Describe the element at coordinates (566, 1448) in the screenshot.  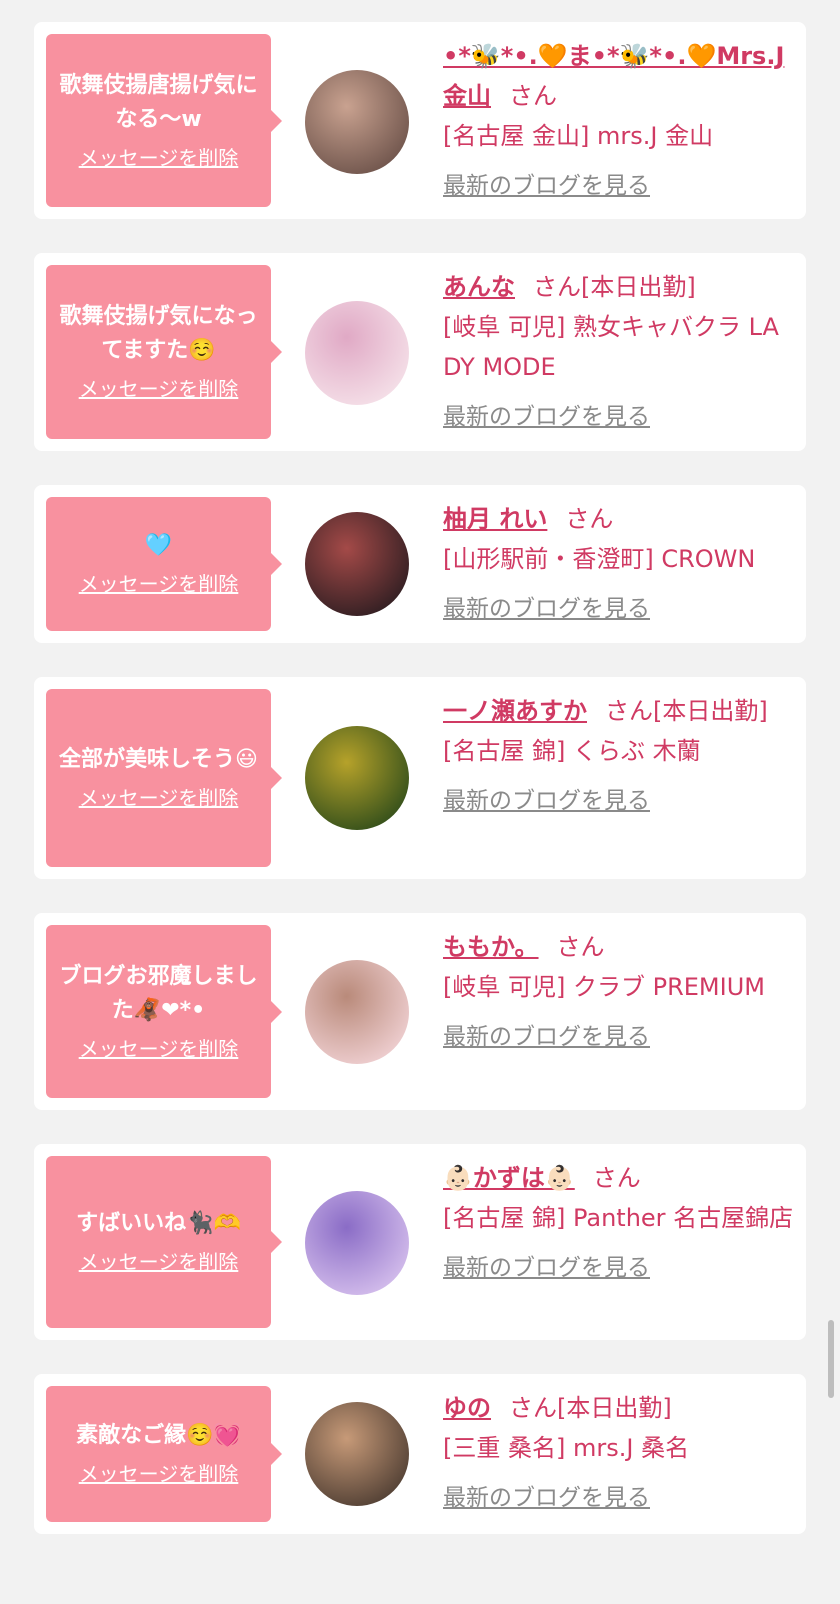
I see `shop-name: [三重 桑名] mrs.J 桑名` at that location.